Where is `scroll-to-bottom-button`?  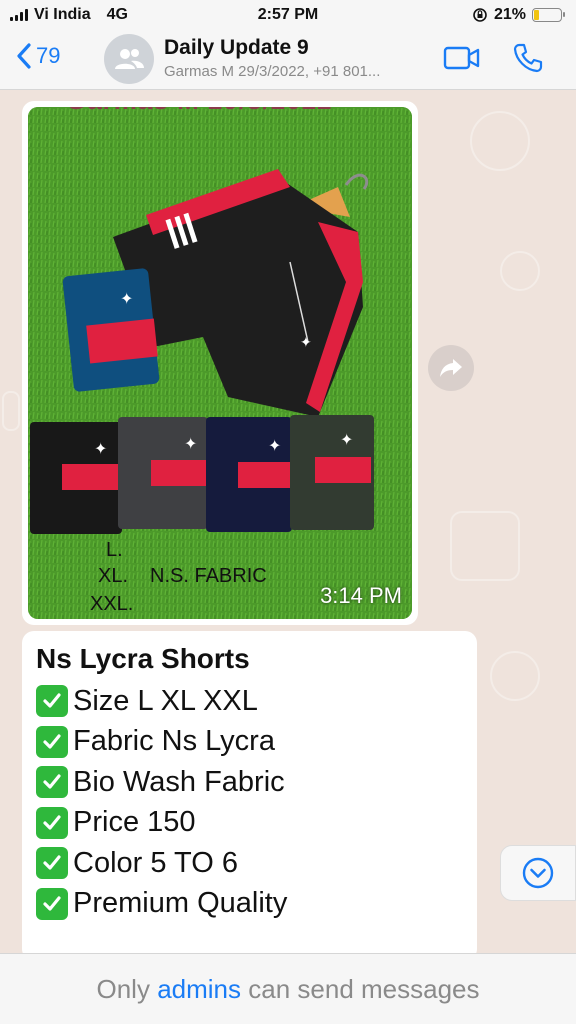
scroll-to-bottom-button is located at coordinates (538, 873).